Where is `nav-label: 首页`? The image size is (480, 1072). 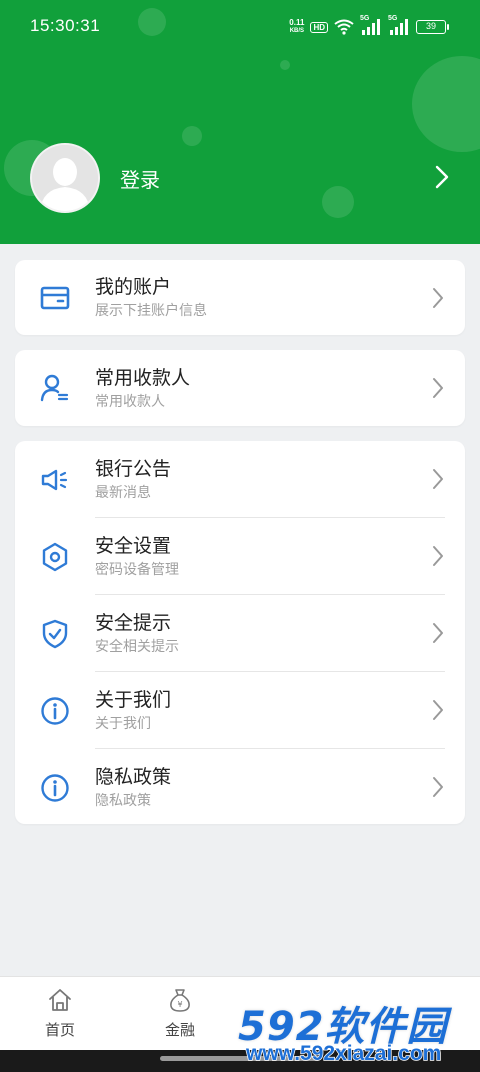 nav-label: 首页 is located at coordinates (59, 1030).